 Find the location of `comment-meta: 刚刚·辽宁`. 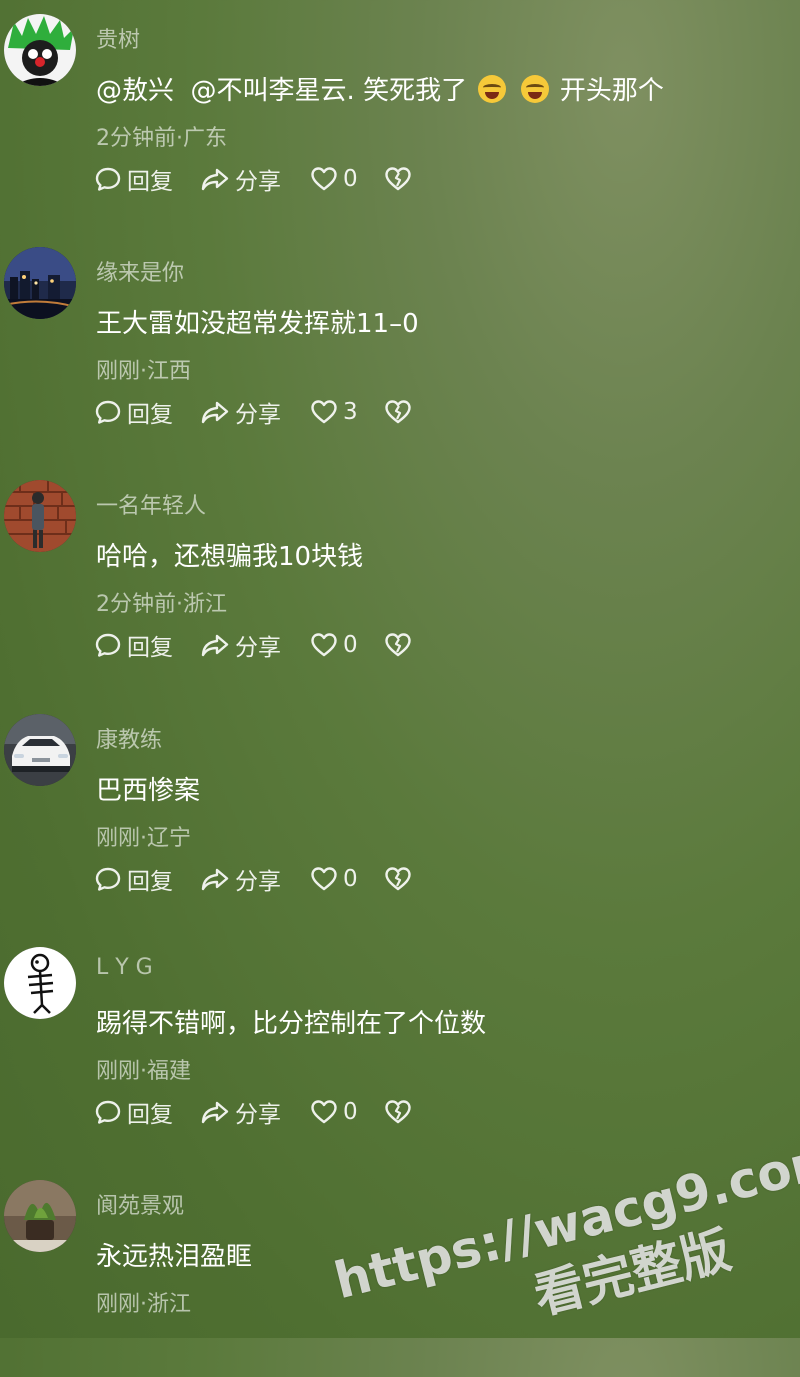

comment-meta: 刚刚·辽宁 is located at coordinates (143, 838).